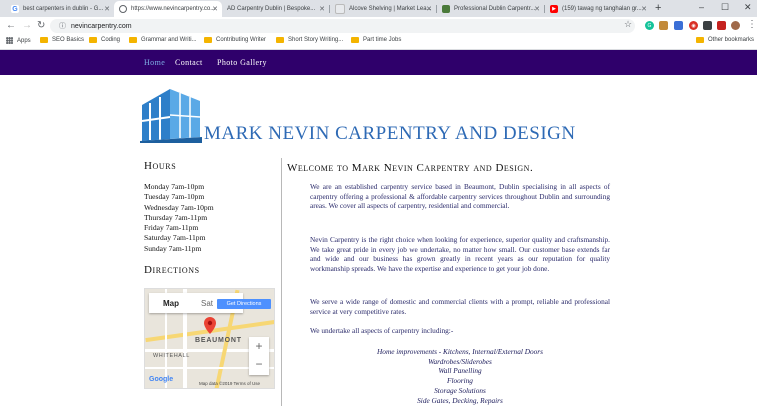 Image resolution: width=757 pixels, height=406 pixels. I want to click on hours-item: Wednesday 7am-10pm, so click(179, 207).